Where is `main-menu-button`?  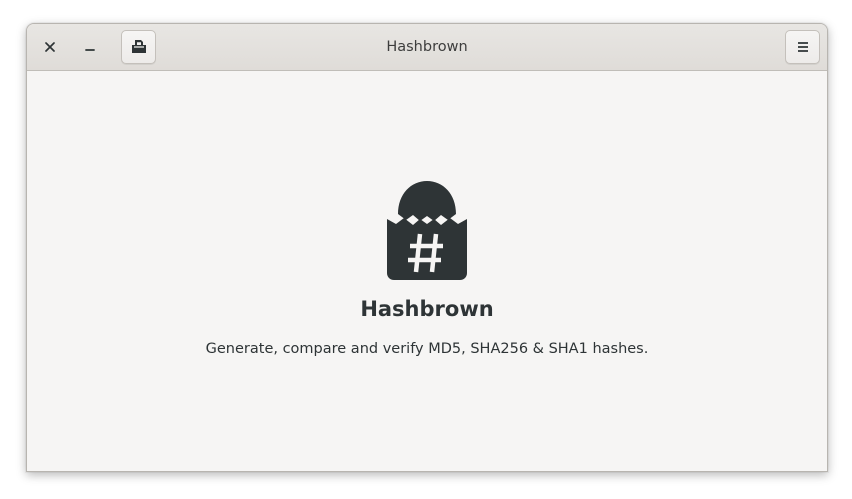 main-menu-button is located at coordinates (802, 47).